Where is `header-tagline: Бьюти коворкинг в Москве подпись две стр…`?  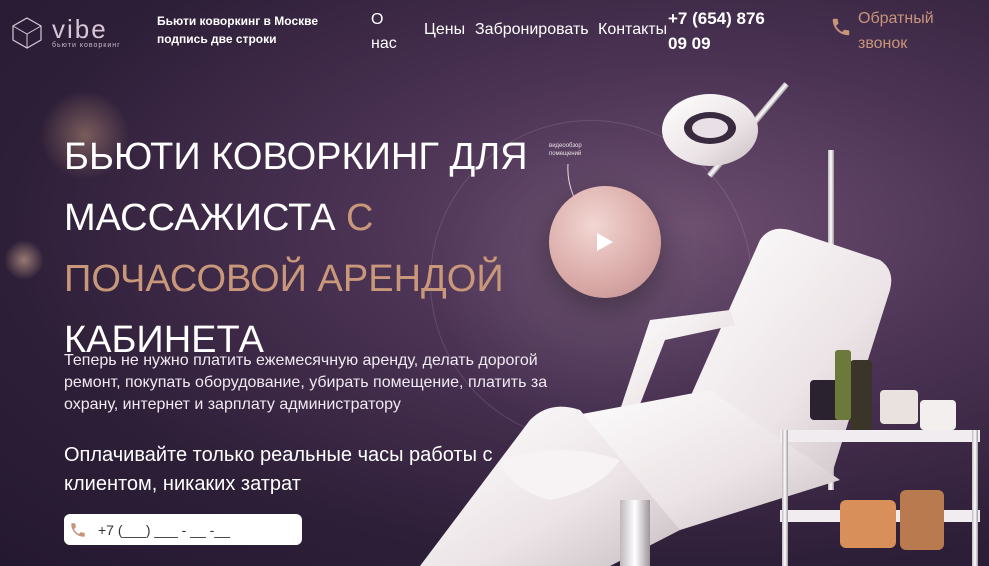 header-tagline: Бьюти коворкинг в Москве подпись две стр… is located at coordinates (238, 30).